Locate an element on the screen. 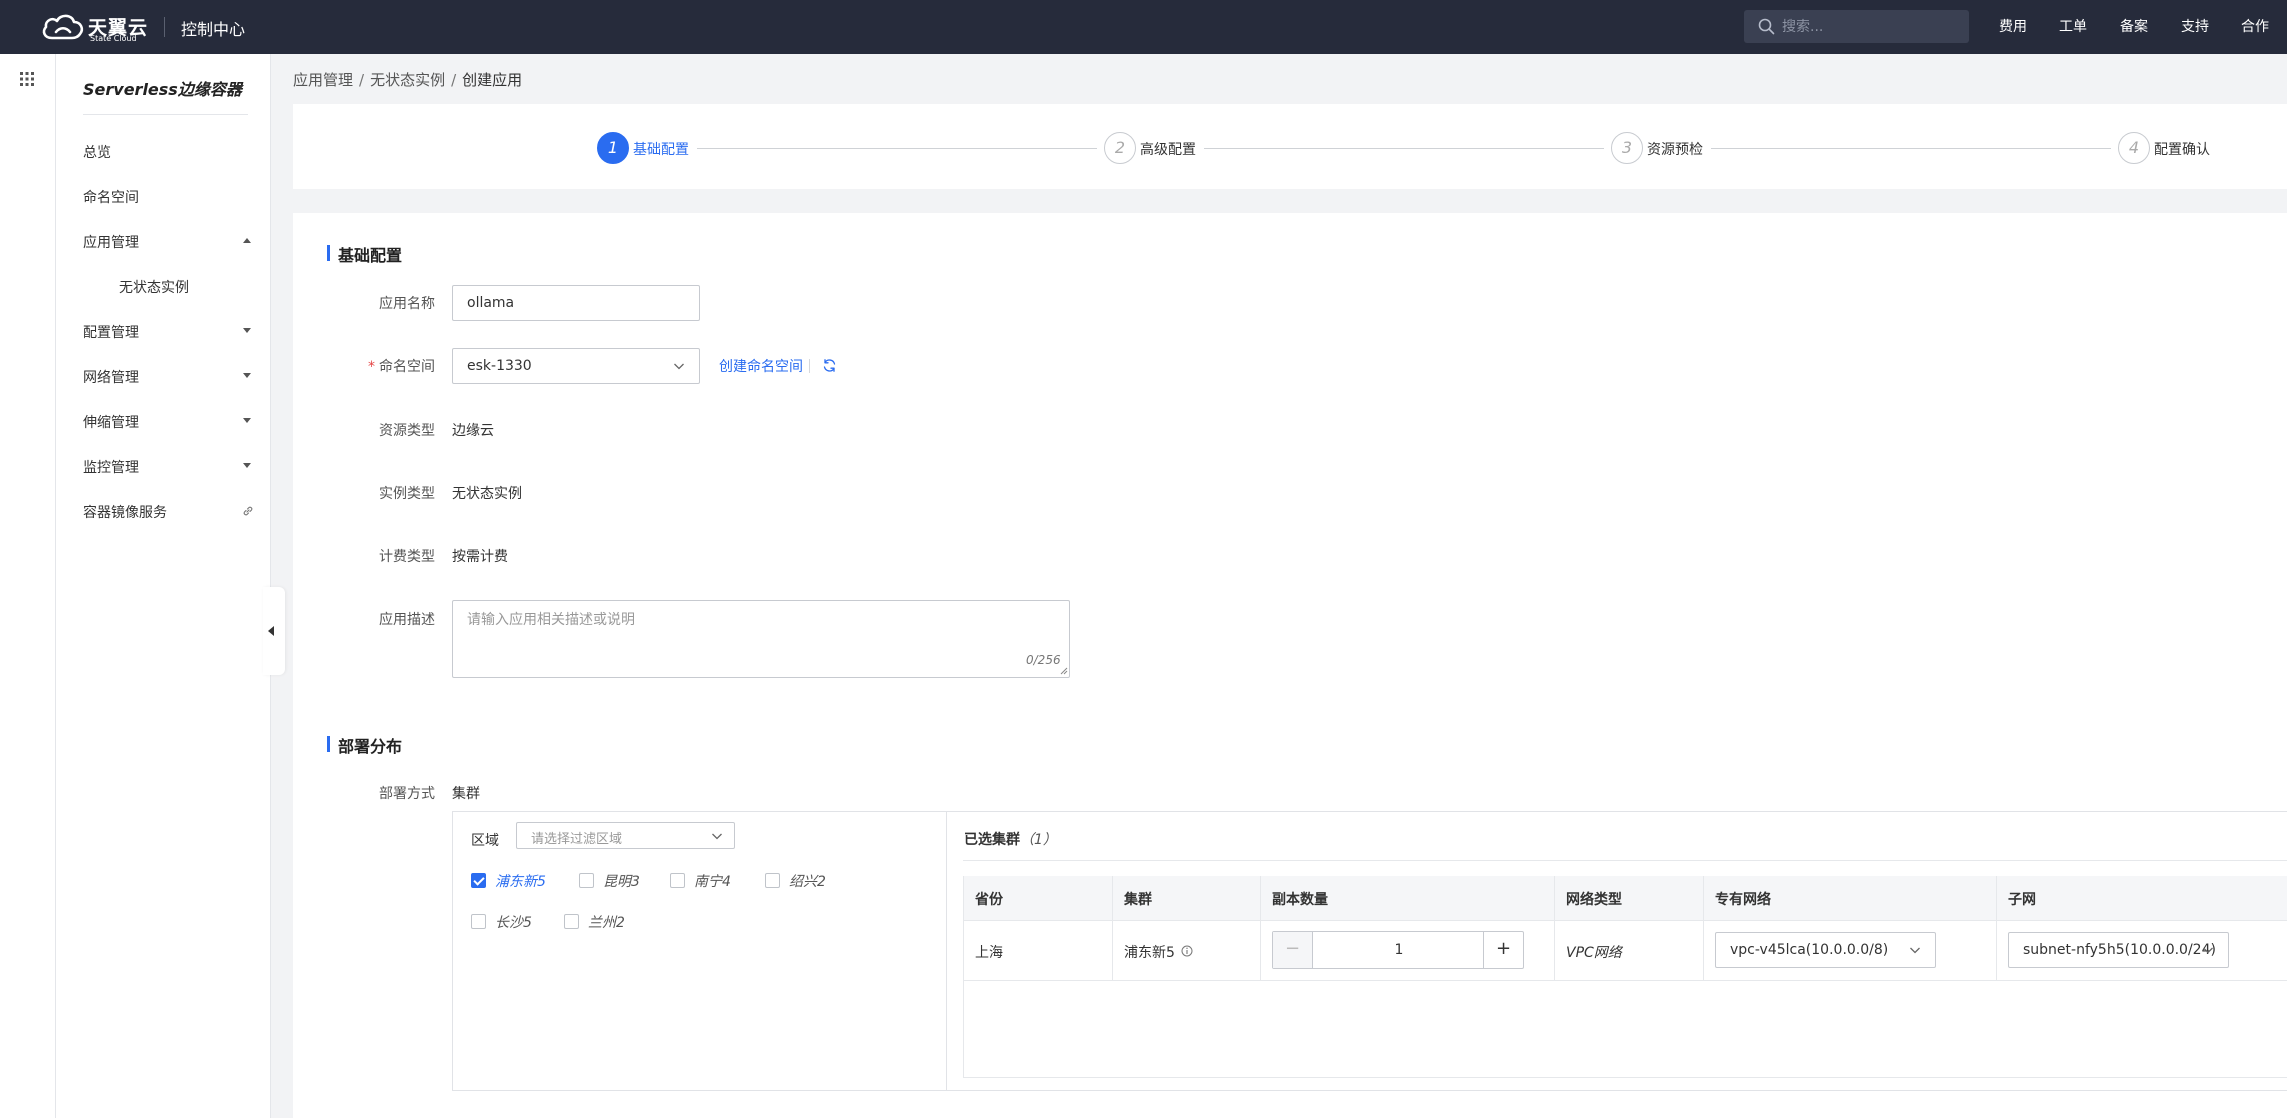 The image size is (2287, 1118). search-box is located at coordinates (1856, 26).